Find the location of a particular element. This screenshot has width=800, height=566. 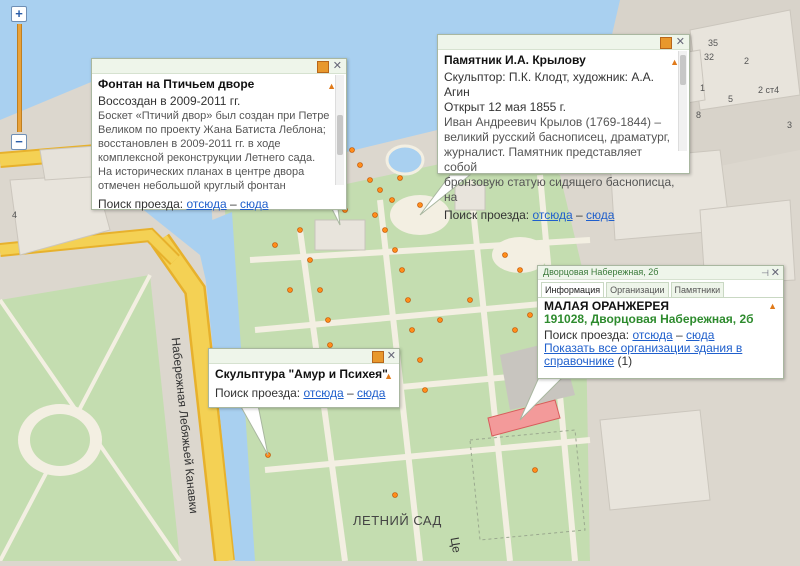

popup-fountain-line: отмечен небольшой круглый фонтан is located at coordinates (192, 186).